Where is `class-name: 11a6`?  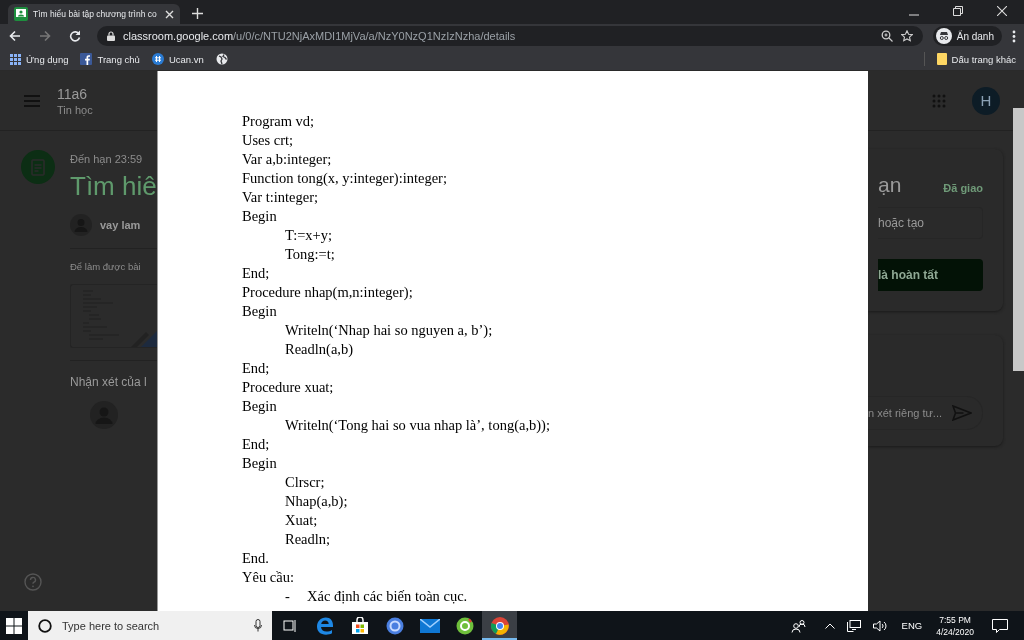
class-name: 11a6 is located at coordinates (75, 93).